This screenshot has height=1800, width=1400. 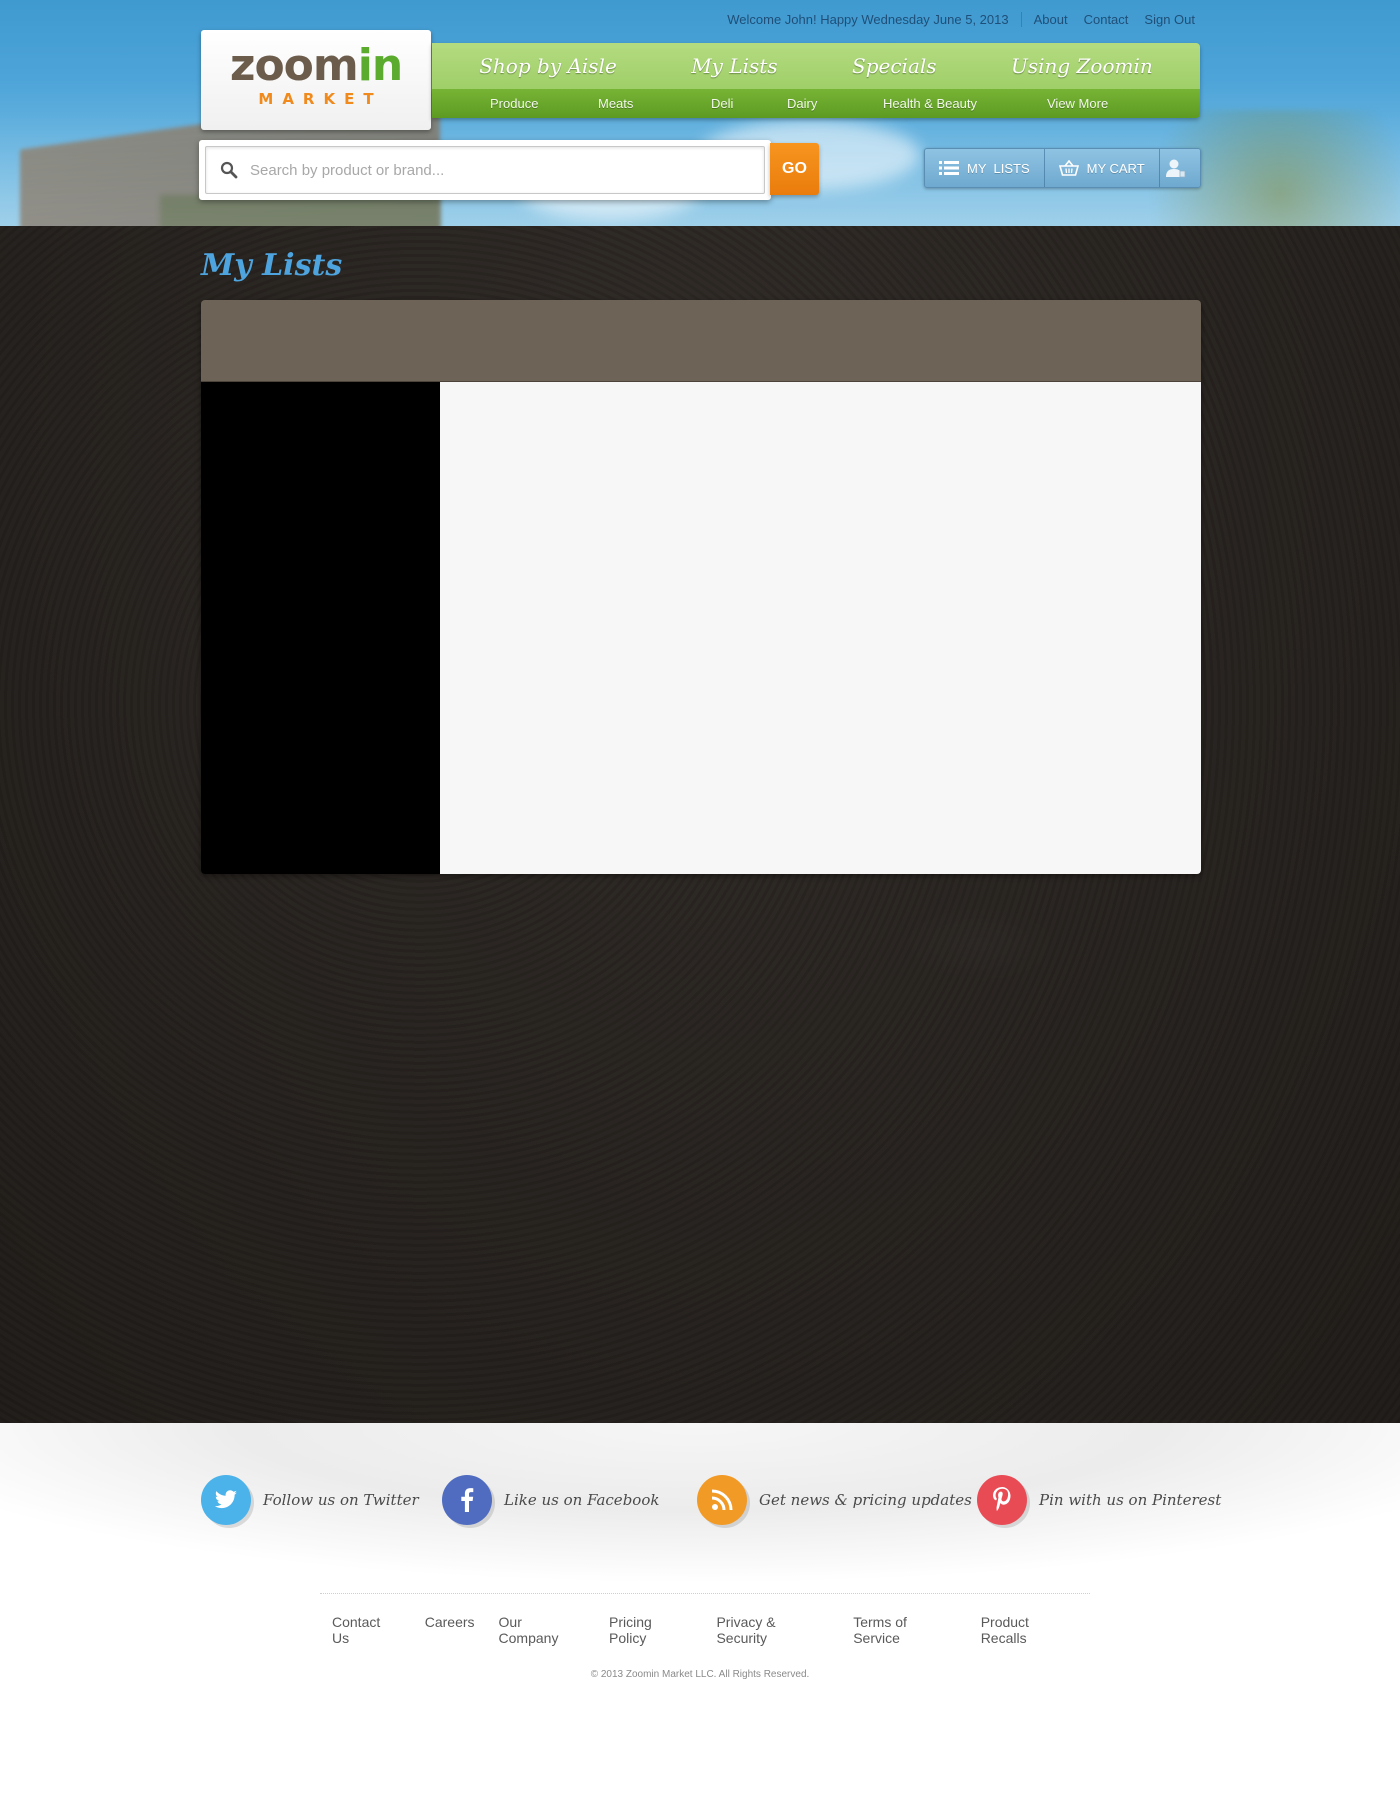 I want to click on footer-link-our-company: Our Company, so click(x=542, y=1630).